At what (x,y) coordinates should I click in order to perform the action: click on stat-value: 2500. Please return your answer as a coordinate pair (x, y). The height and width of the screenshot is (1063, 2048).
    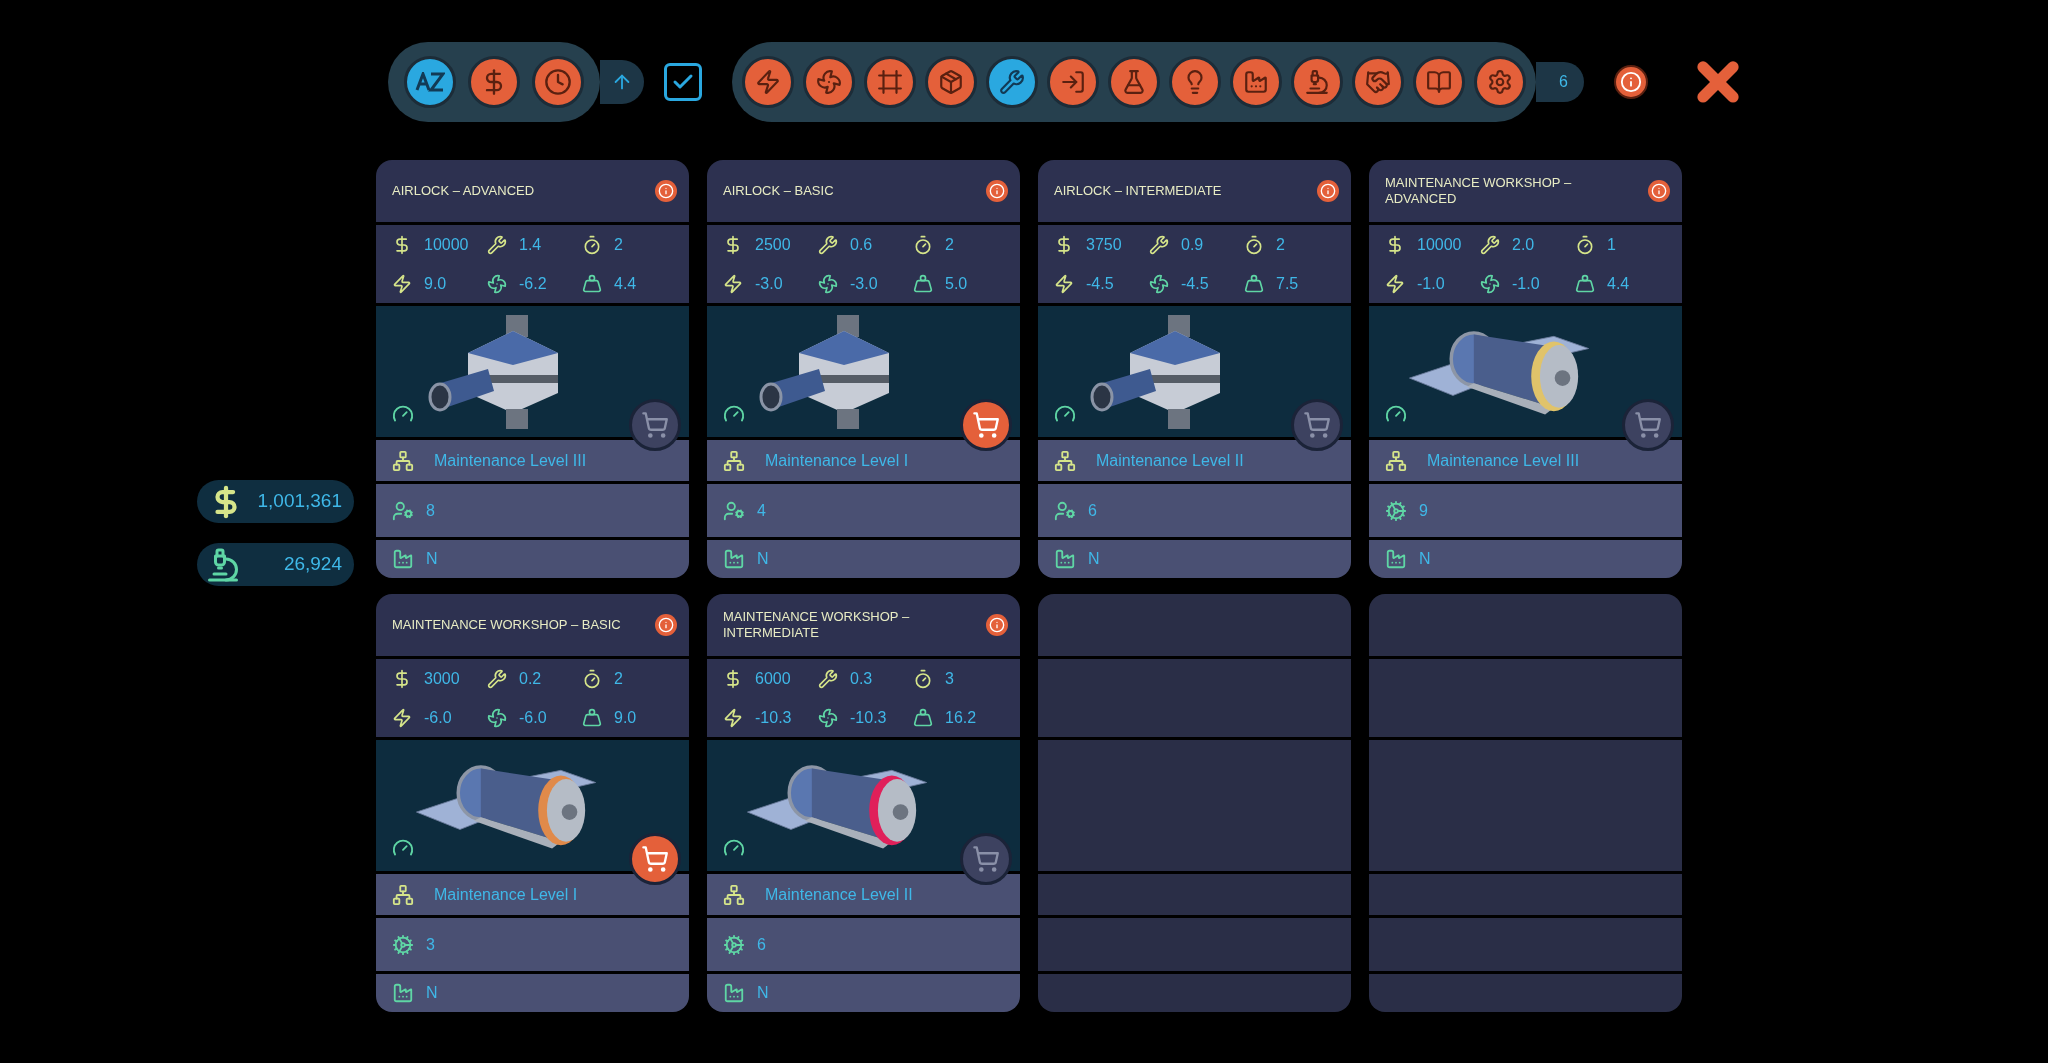
    Looking at the image, I should click on (773, 244).